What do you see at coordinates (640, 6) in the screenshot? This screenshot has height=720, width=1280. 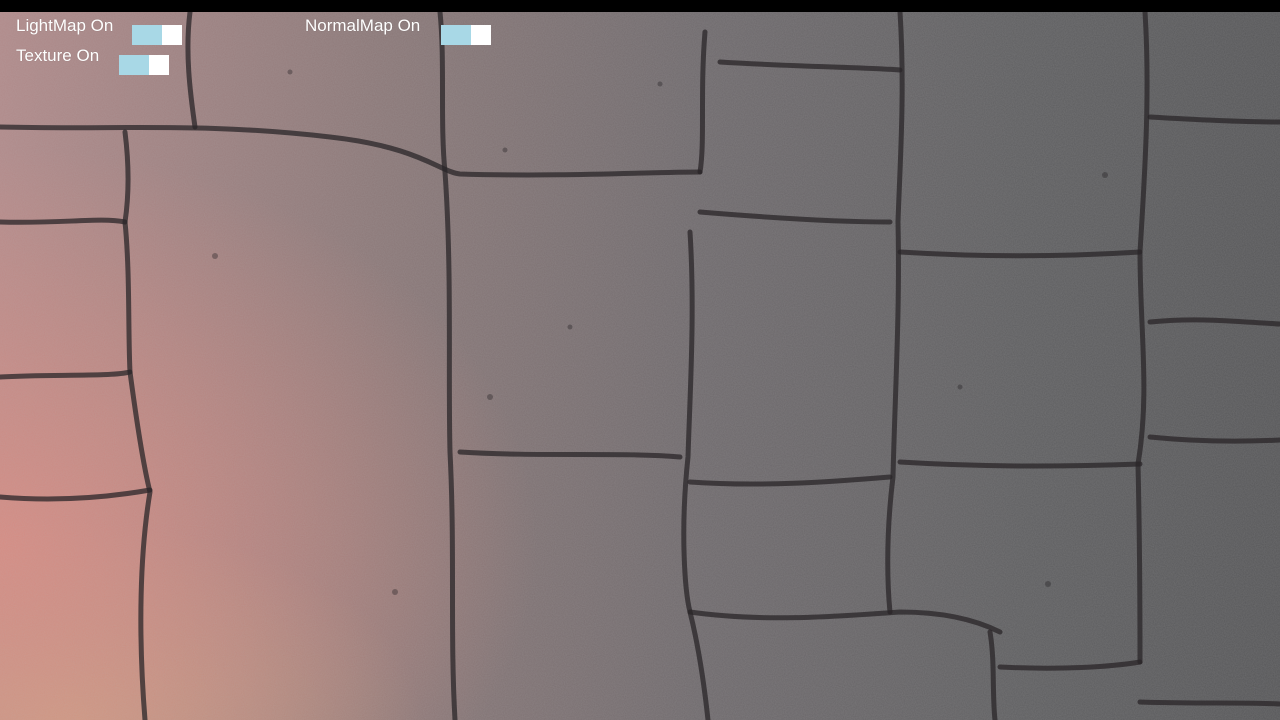 I see `window-top-bar` at bounding box center [640, 6].